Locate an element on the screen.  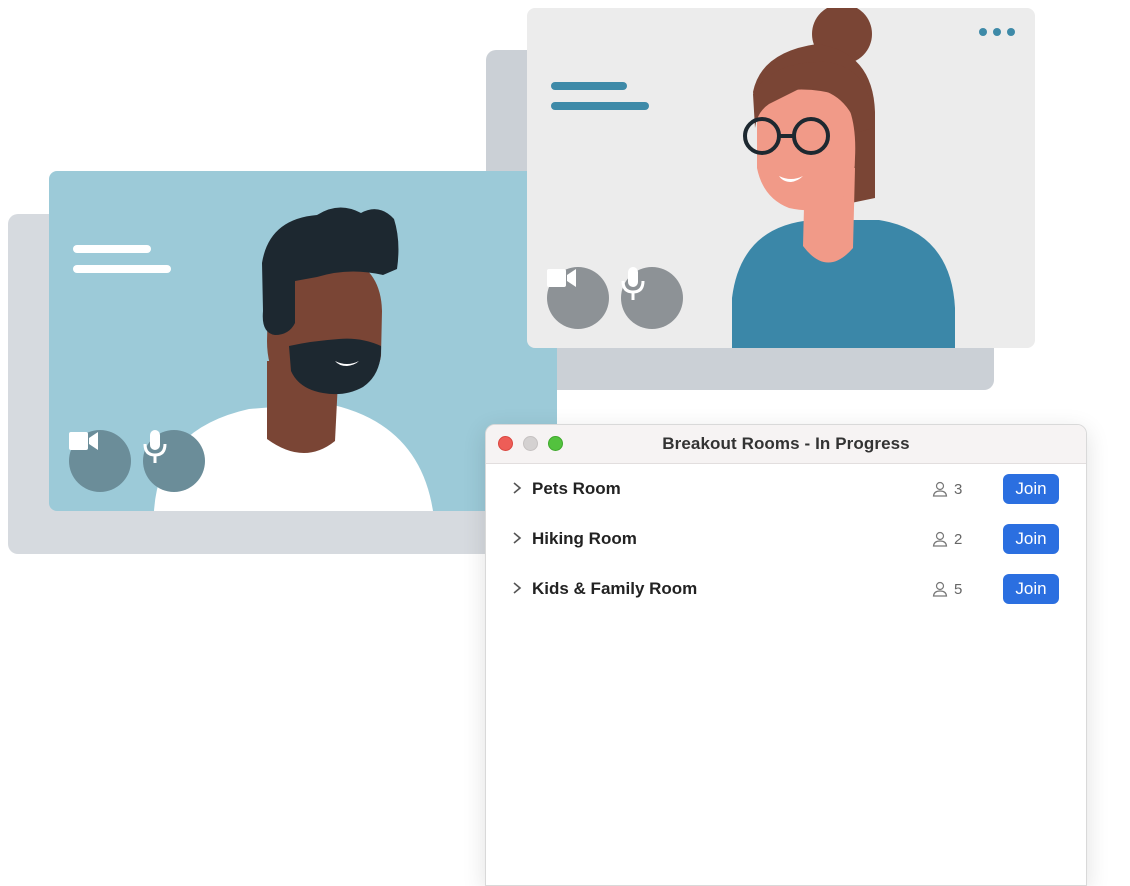
participant-count: 5 is located at coordinates (947, 589).